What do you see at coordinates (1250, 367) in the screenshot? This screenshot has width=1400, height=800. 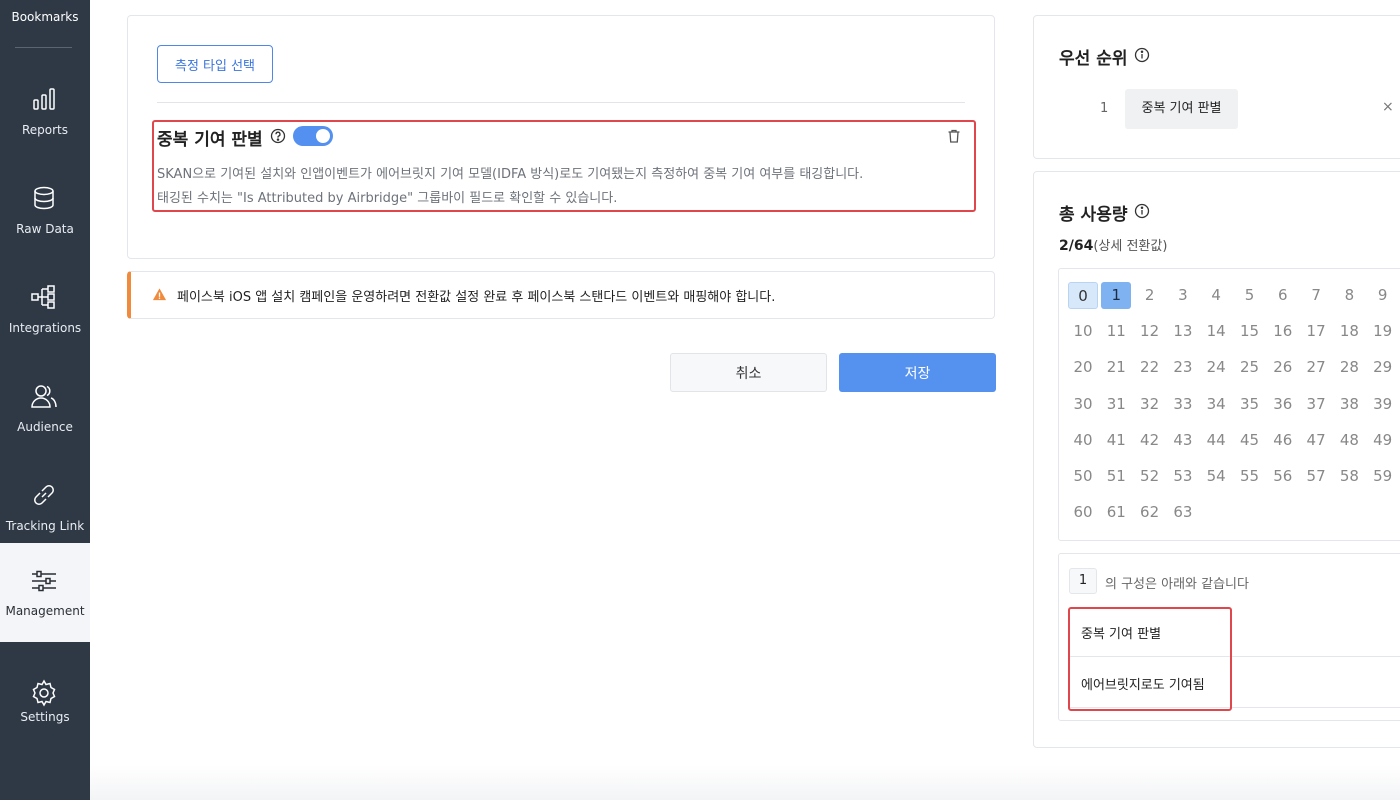 I see `conversion-value-cell: 25` at bounding box center [1250, 367].